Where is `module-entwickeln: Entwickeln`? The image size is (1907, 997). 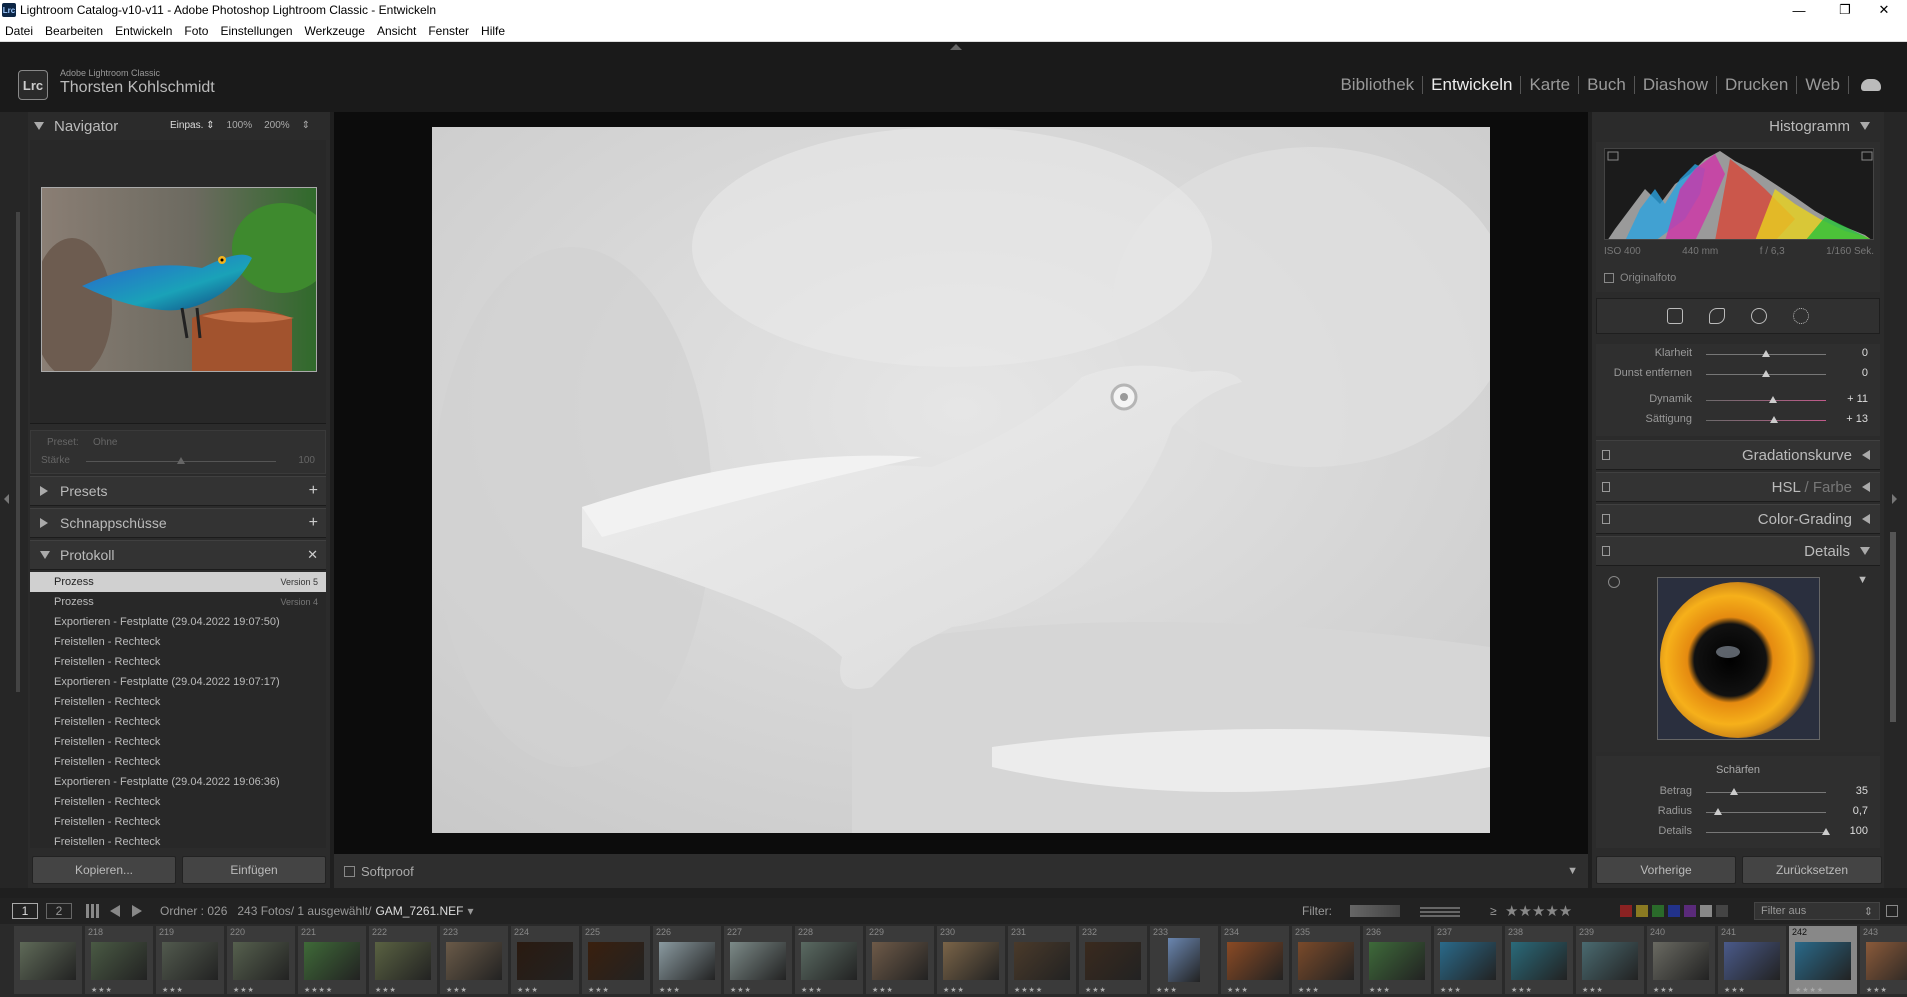
module-entwickeln: Entwickeln is located at coordinates (1472, 85).